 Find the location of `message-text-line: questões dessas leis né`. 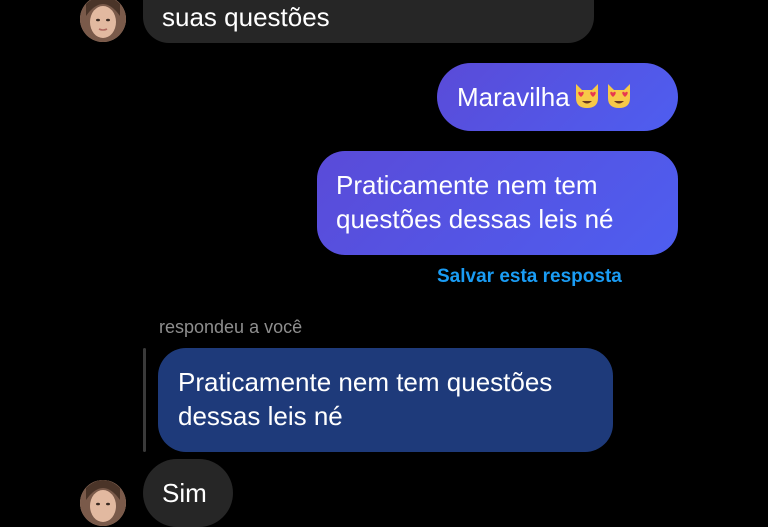

message-text-line: questões dessas leis né is located at coordinates (475, 219).